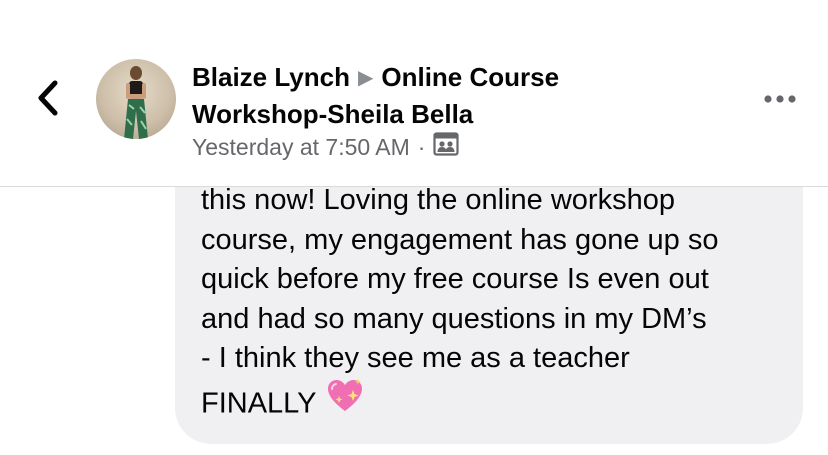 The image size is (828, 455). Describe the element at coordinates (365, 78) in the screenshot. I see `play-arrow-icon: ▶` at that location.